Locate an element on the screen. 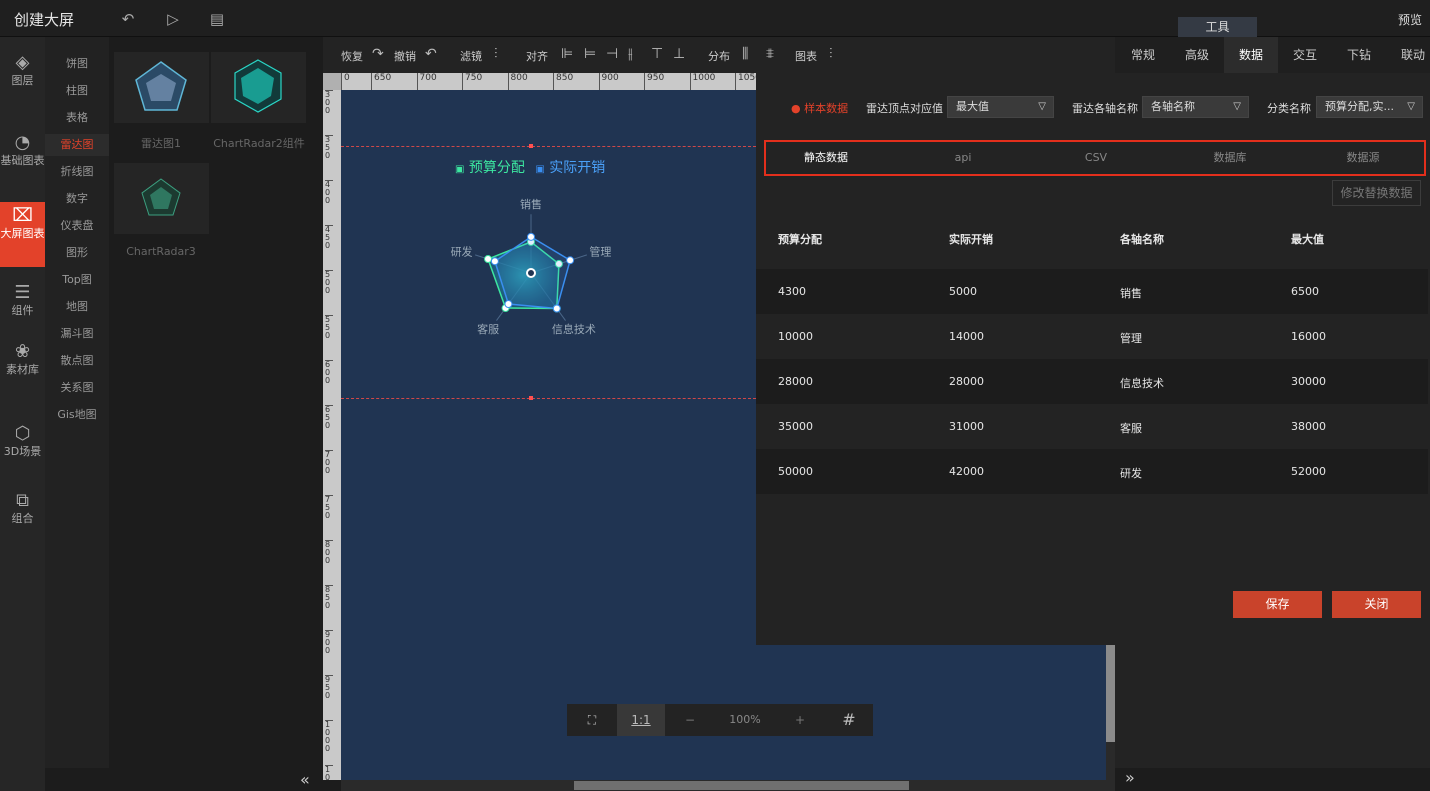  grid-icon: # is located at coordinates (849, 720).